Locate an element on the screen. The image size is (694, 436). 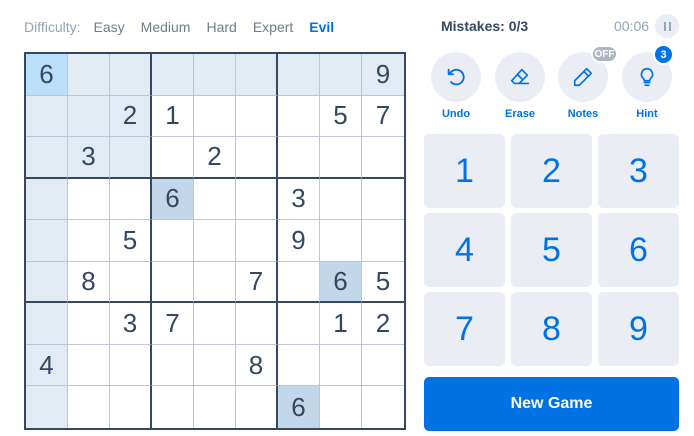
pause-button is located at coordinates (667, 26).